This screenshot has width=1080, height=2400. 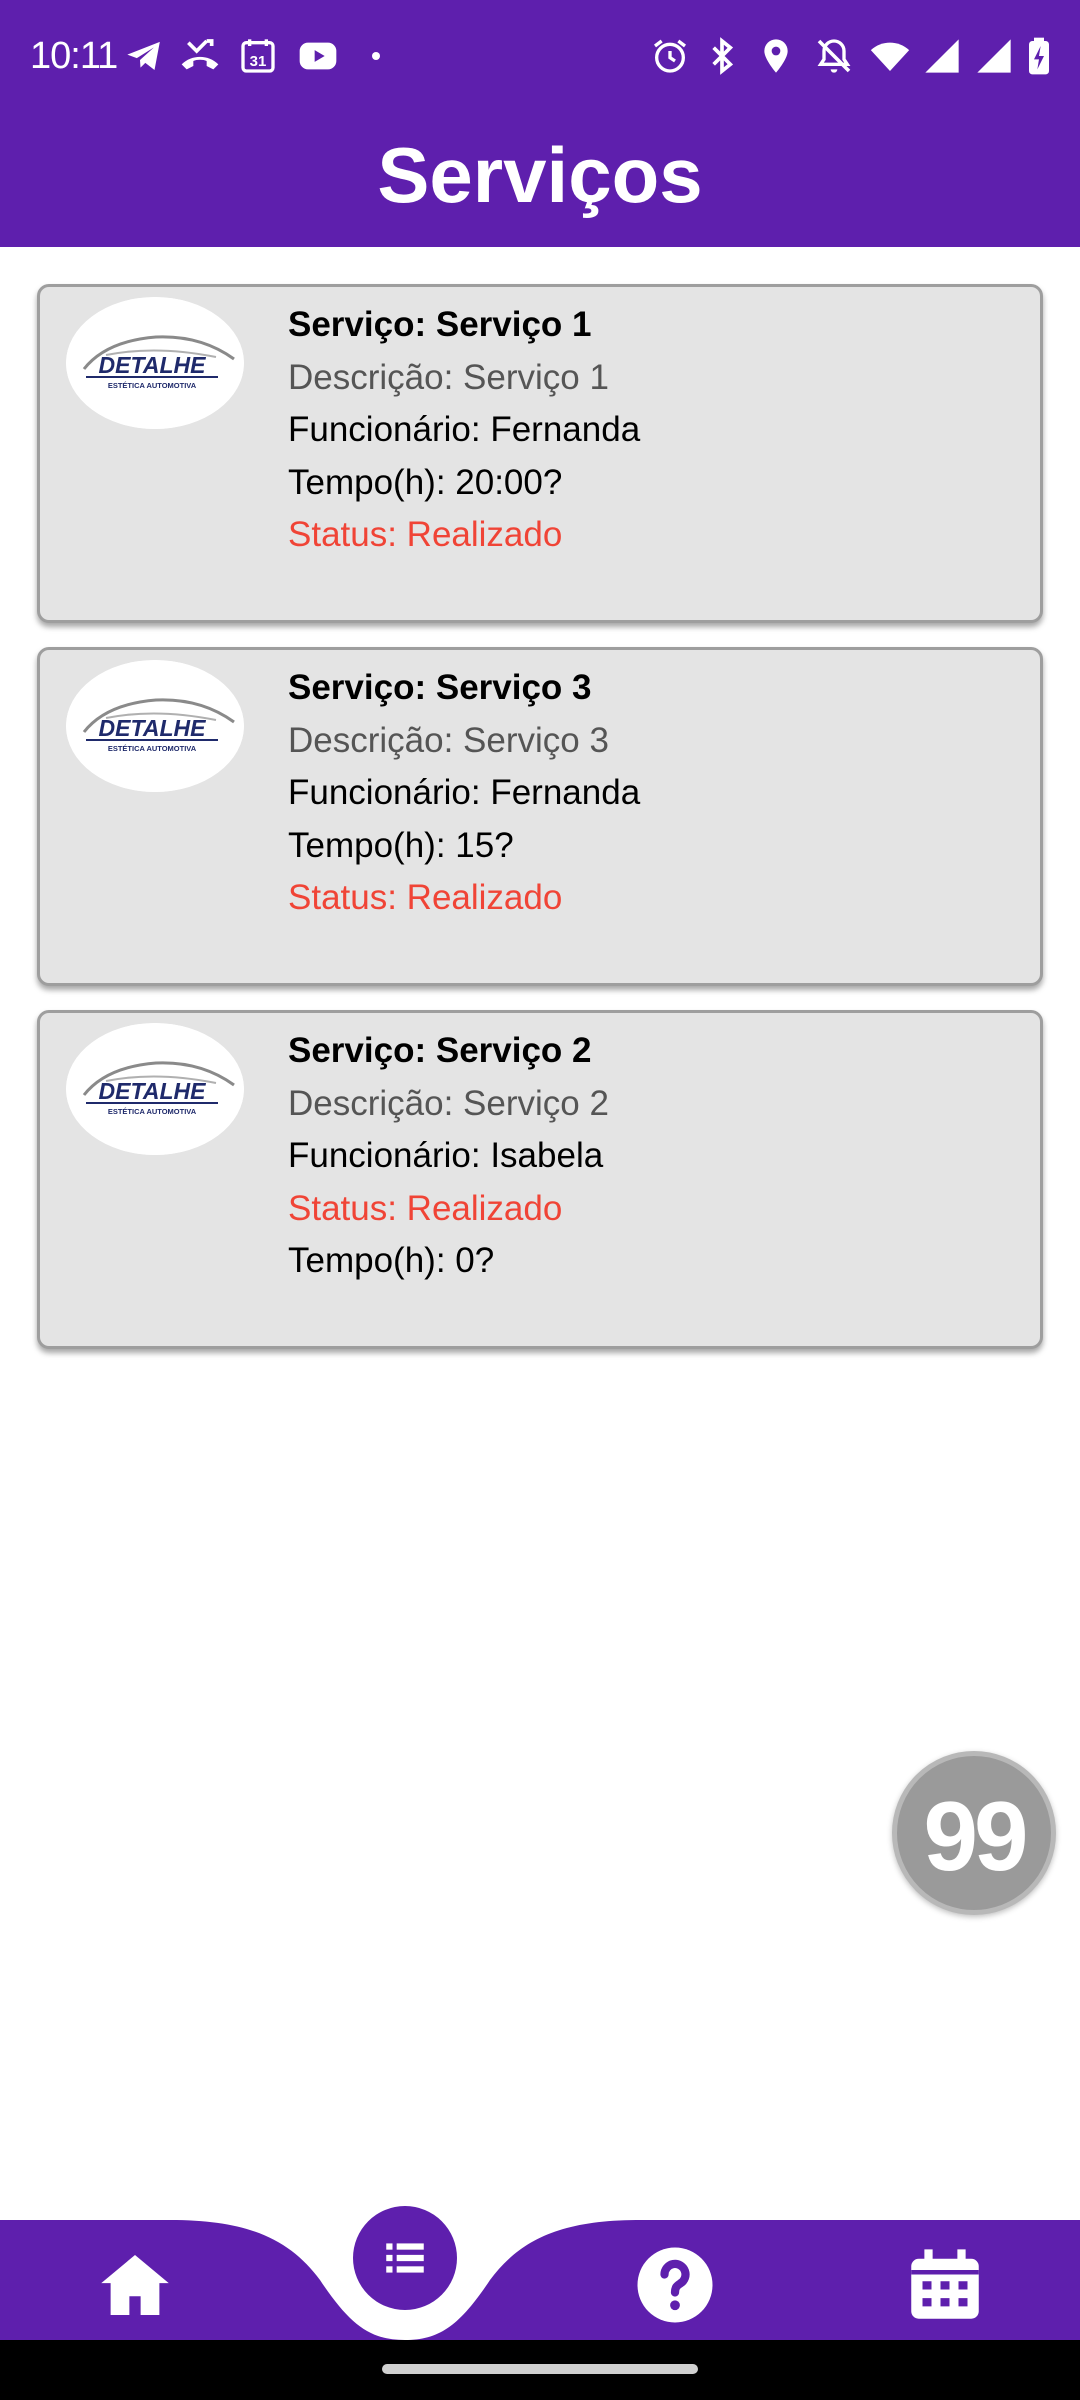 I want to click on alarm-icon, so click(x=670, y=56).